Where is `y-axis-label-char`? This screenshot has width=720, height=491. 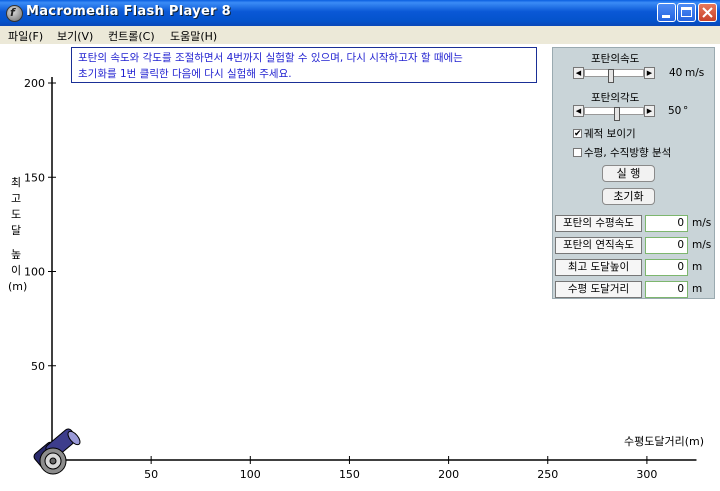 y-axis-label-char is located at coordinates (16, 243).